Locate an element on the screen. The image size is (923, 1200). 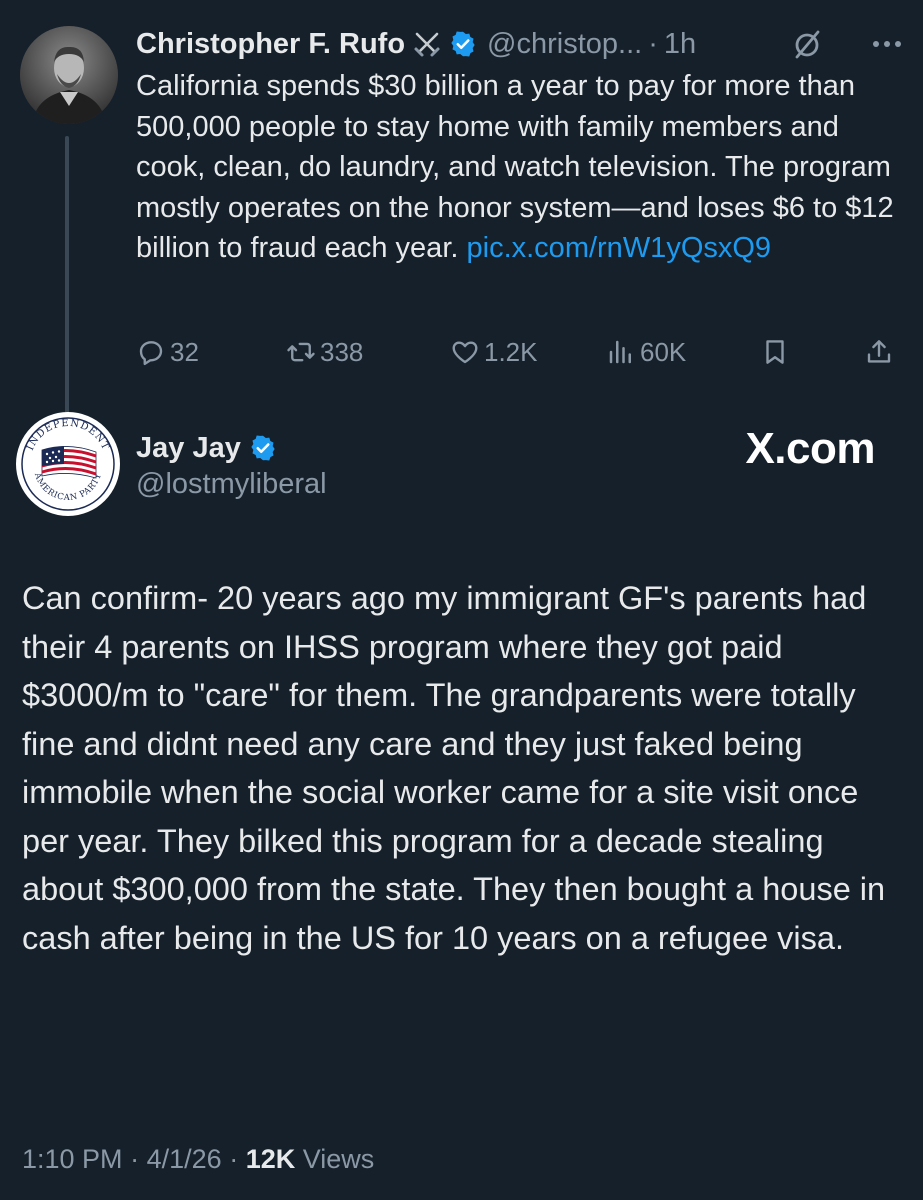
share-button is located at coordinates (881, 352).